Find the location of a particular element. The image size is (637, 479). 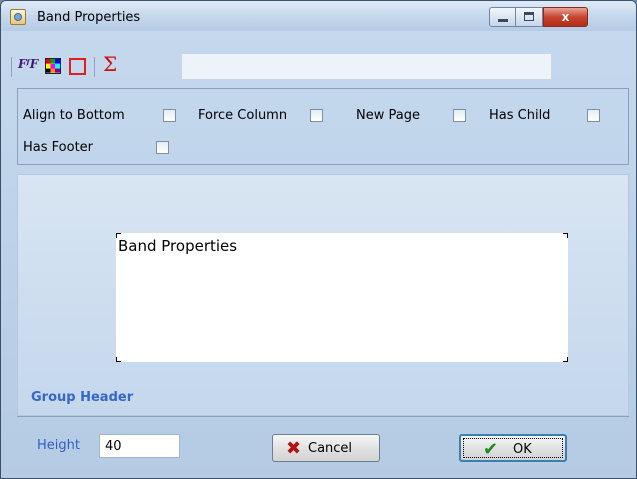

ok-button: ✔ OK is located at coordinates (513, 448).